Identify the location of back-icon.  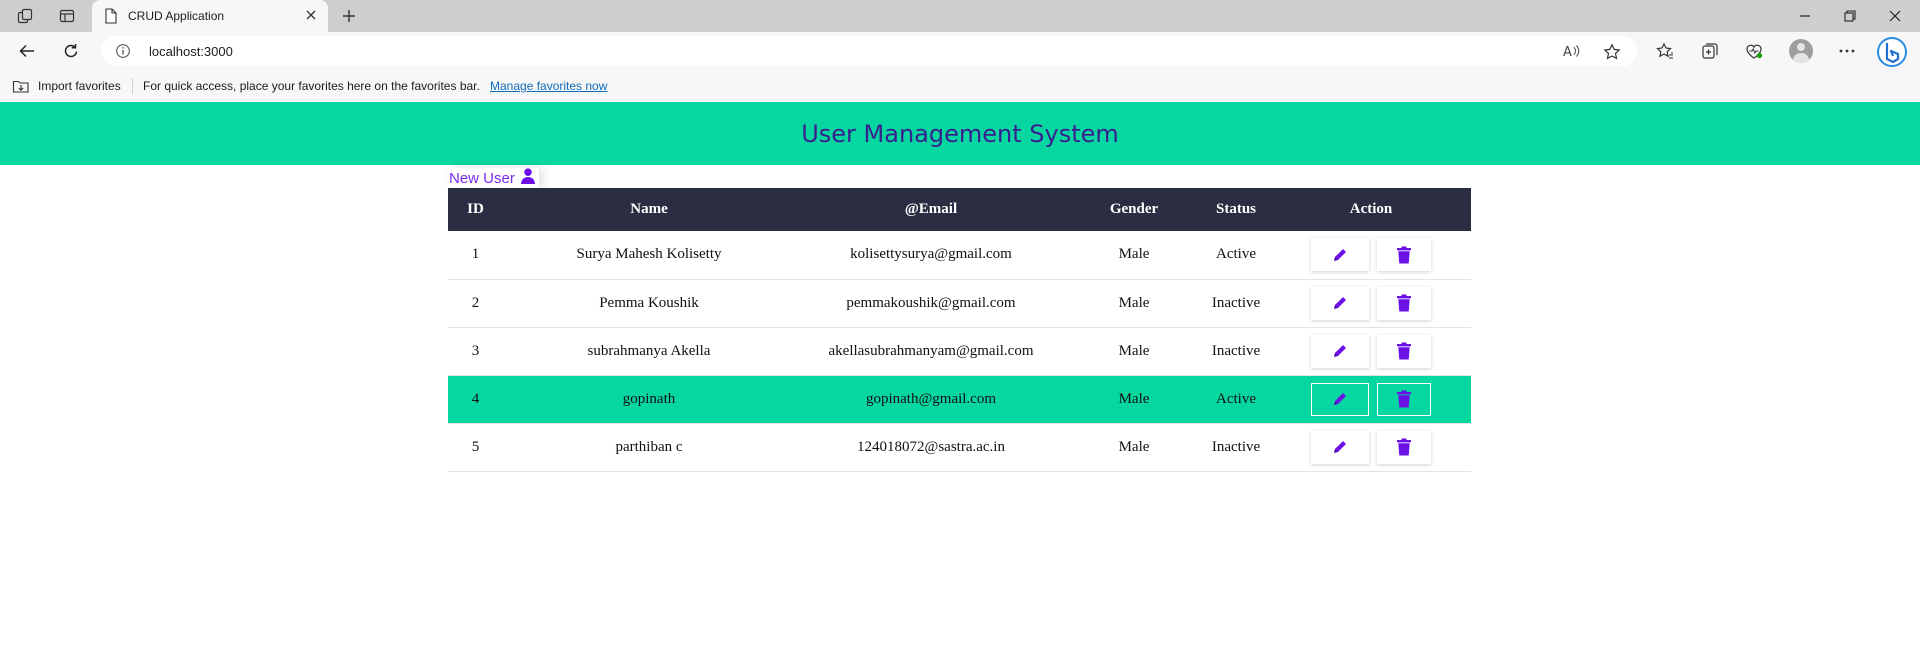
(27, 53).